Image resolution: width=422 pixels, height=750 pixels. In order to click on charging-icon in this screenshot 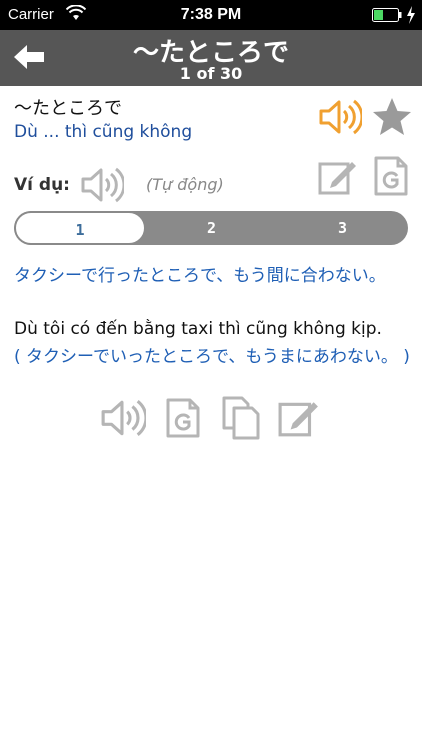, I will do `click(411, 15)`.